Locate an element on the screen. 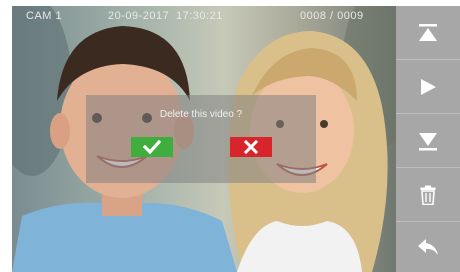  trash-icon is located at coordinates (428, 195).